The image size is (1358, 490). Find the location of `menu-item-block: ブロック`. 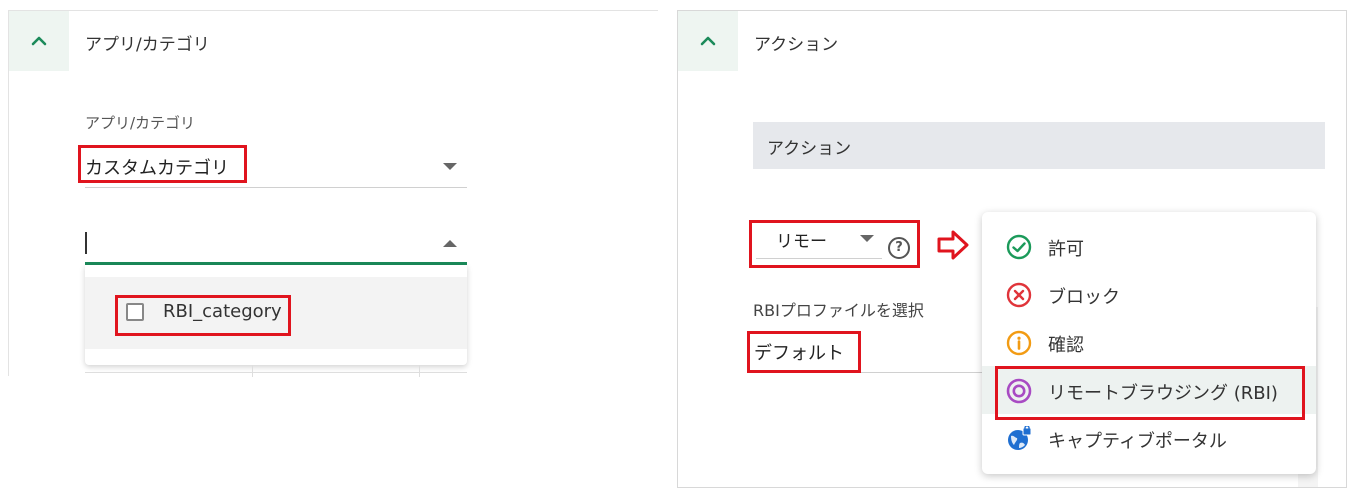

menu-item-block: ブロック is located at coordinates (1149, 294).